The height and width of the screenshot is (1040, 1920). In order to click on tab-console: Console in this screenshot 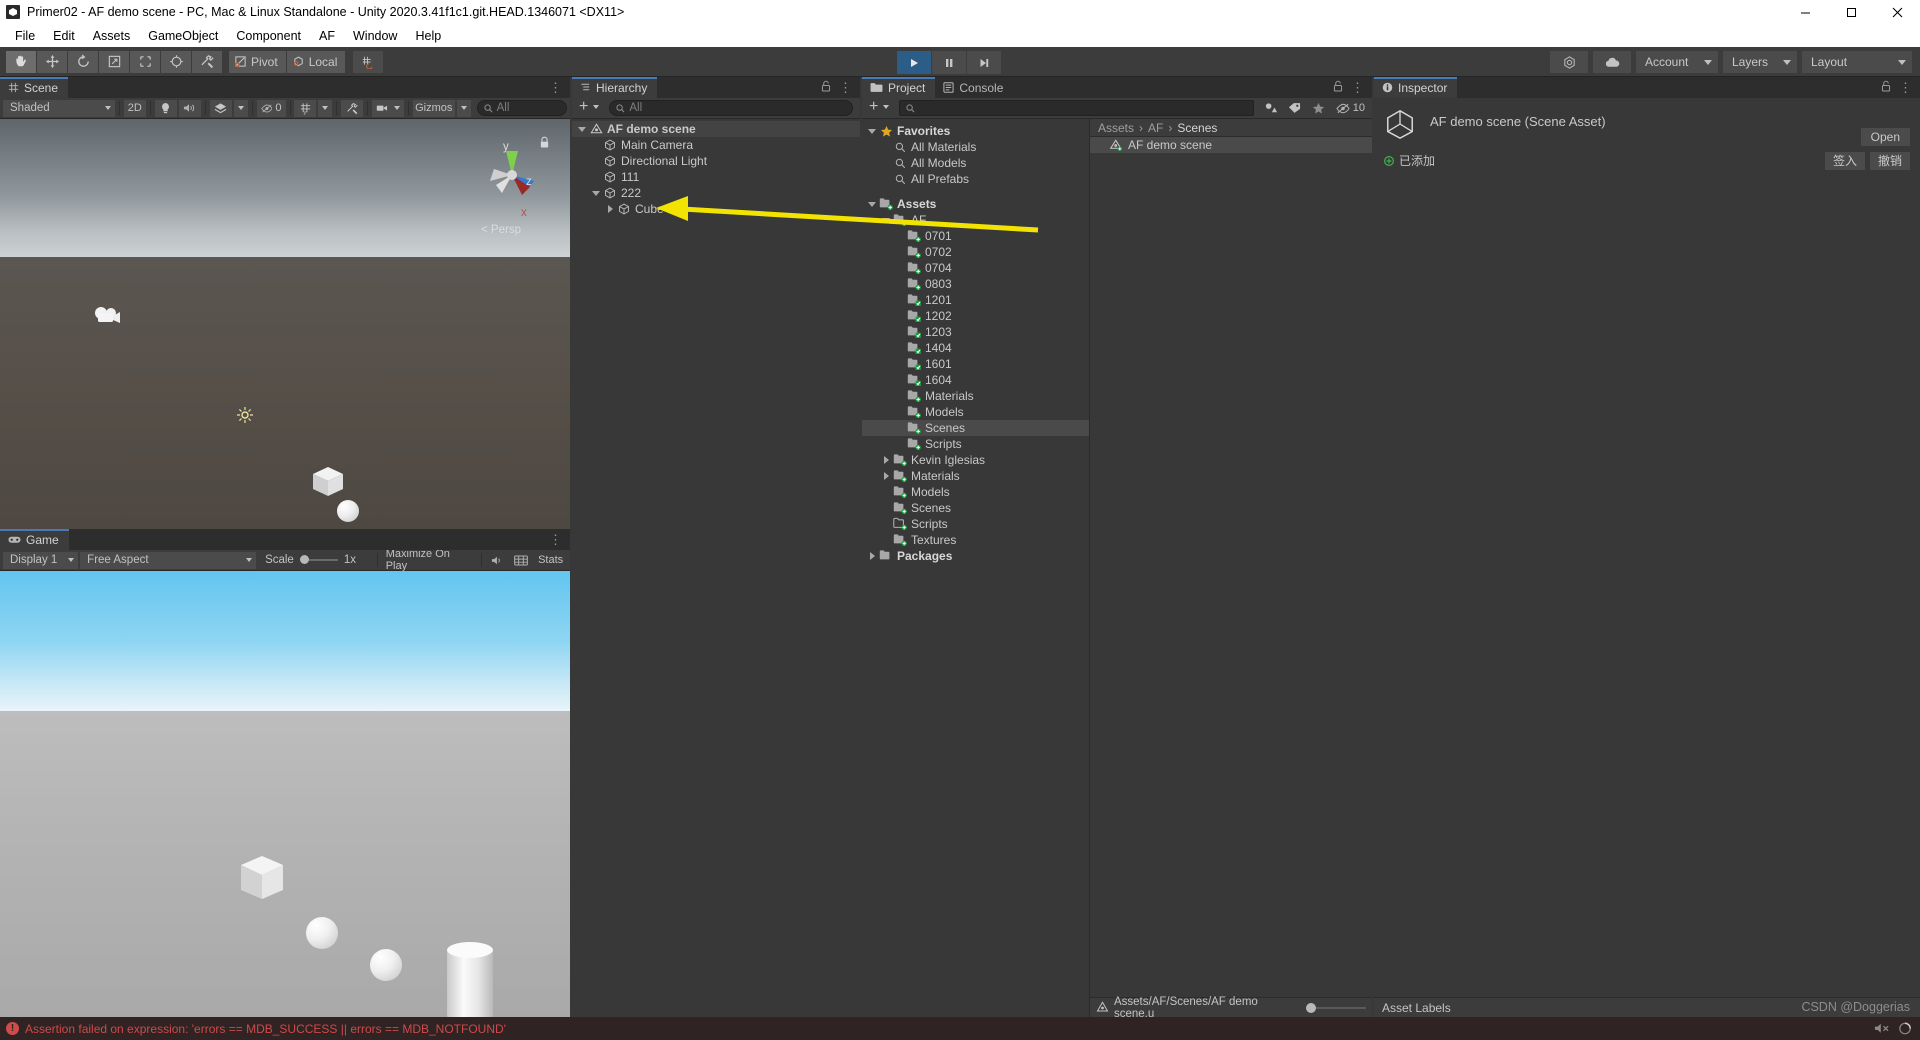, I will do `click(974, 87)`.